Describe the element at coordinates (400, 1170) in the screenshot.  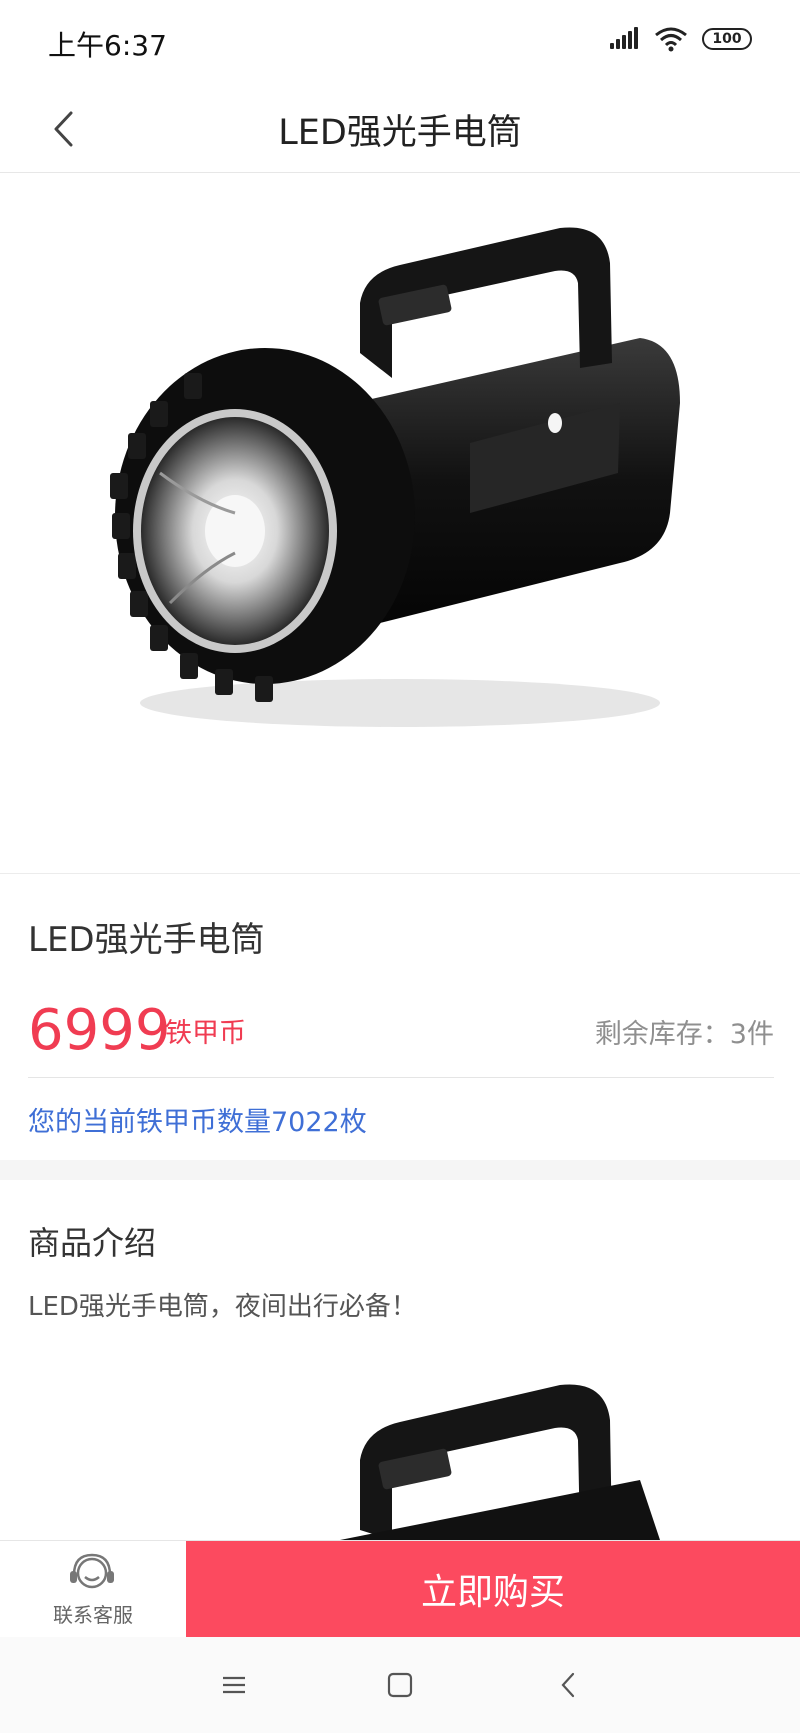
I see `section-gap` at that location.